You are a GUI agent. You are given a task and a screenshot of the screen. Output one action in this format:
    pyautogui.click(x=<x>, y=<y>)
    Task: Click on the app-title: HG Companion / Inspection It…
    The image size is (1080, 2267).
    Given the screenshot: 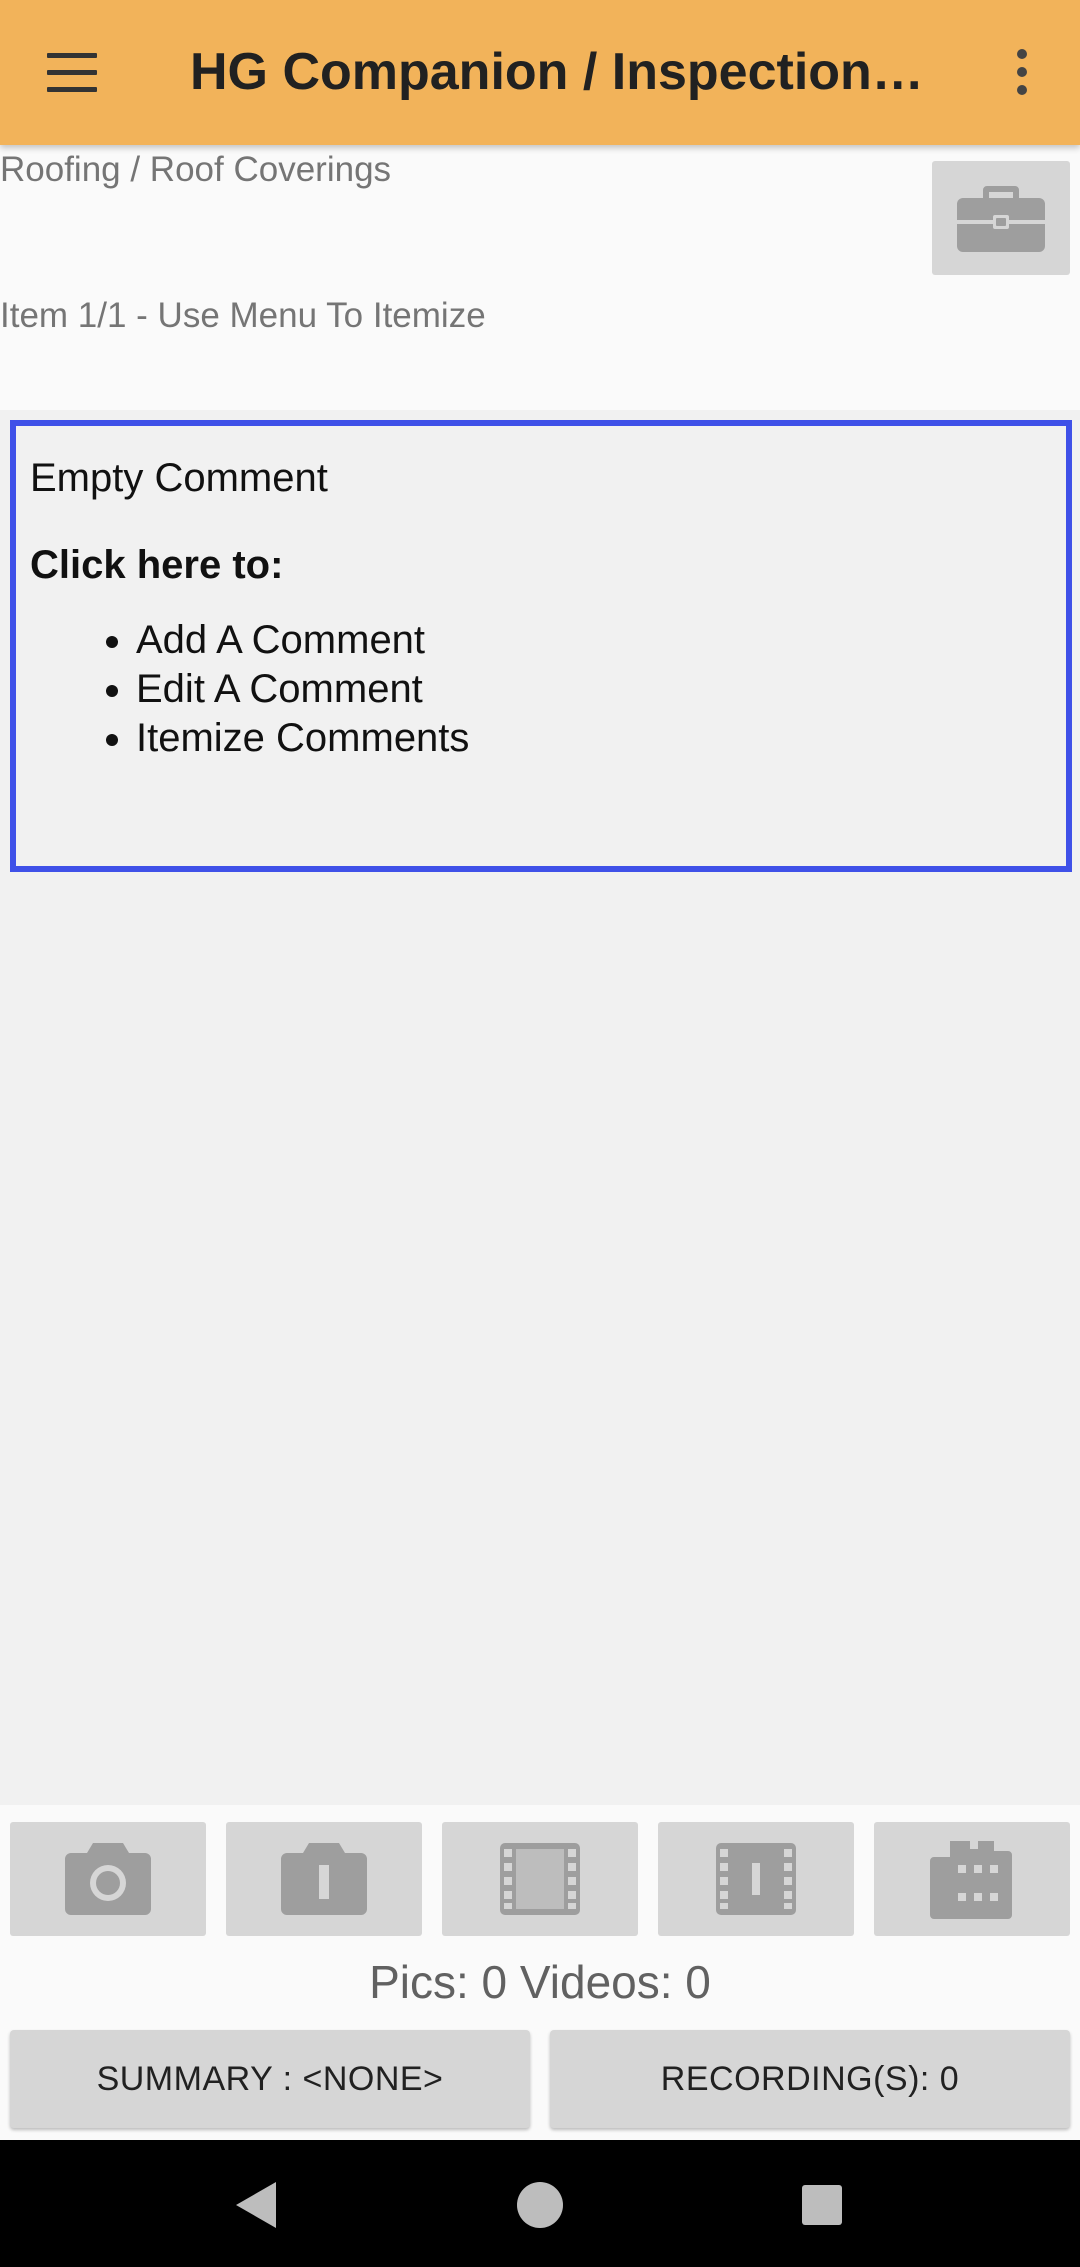 What is the action you would take?
    pyautogui.click(x=562, y=72)
    